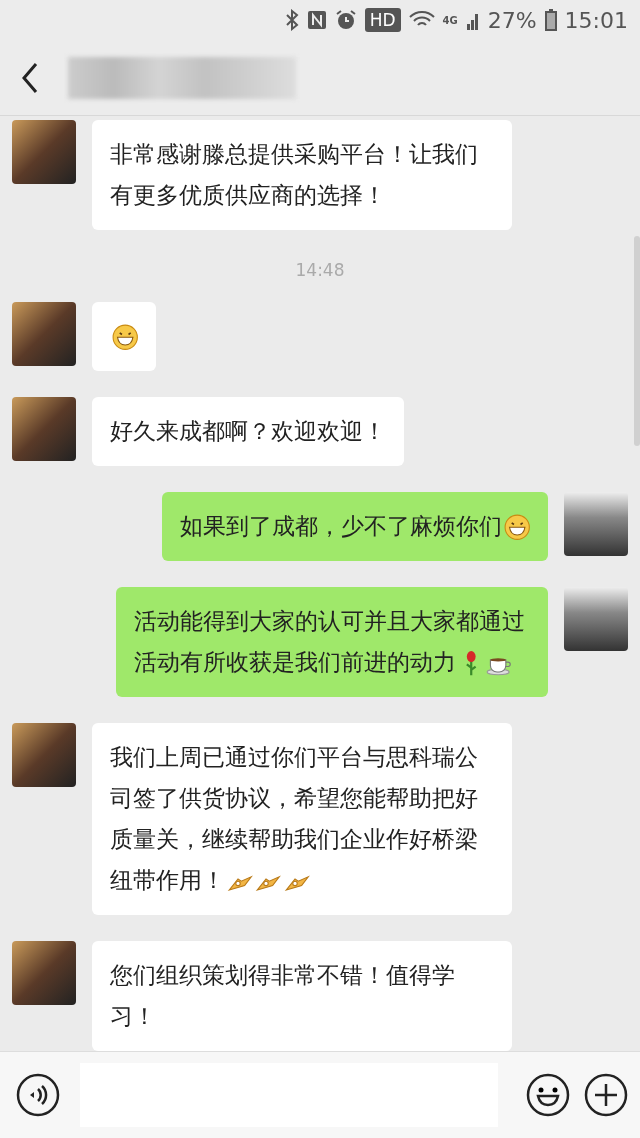 The image size is (640, 1138). I want to click on emoji-button, so click(548, 1094).